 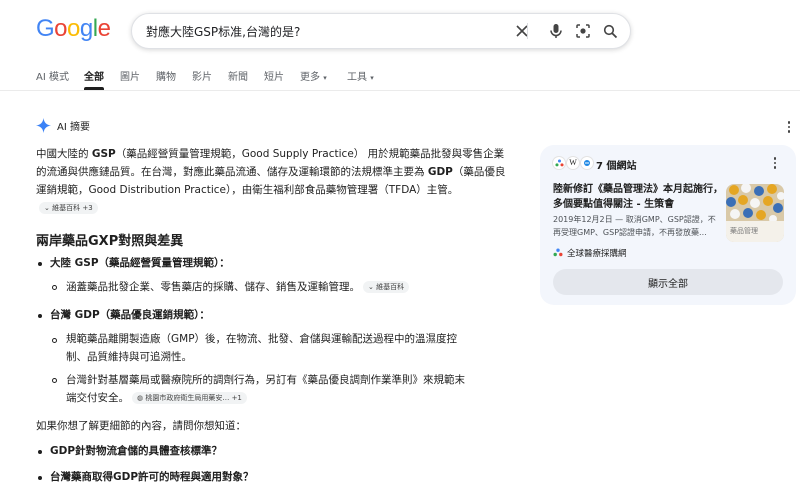 What do you see at coordinates (73, 29) in the screenshot?
I see `google-logo: Google` at bounding box center [73, 29].